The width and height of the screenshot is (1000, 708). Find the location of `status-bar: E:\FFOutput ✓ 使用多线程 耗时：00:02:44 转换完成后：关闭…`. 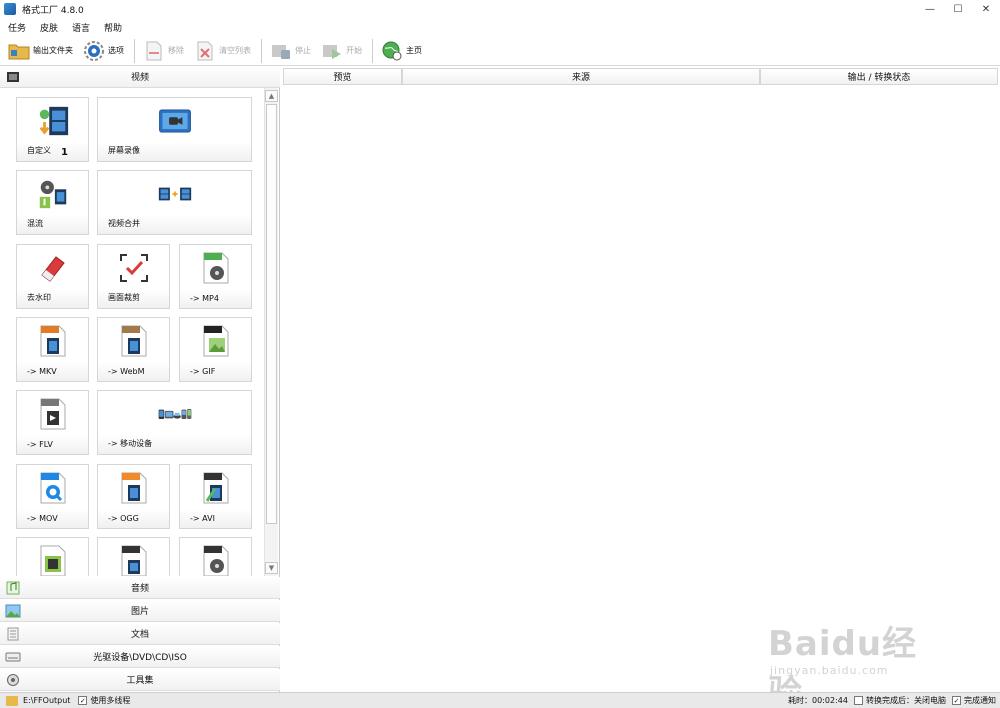

status-bar: E:\FFOutput ✓ 使用多线程 耗时：00:02:44 转换完成后：关闭… is located at coordinates (500, 700).